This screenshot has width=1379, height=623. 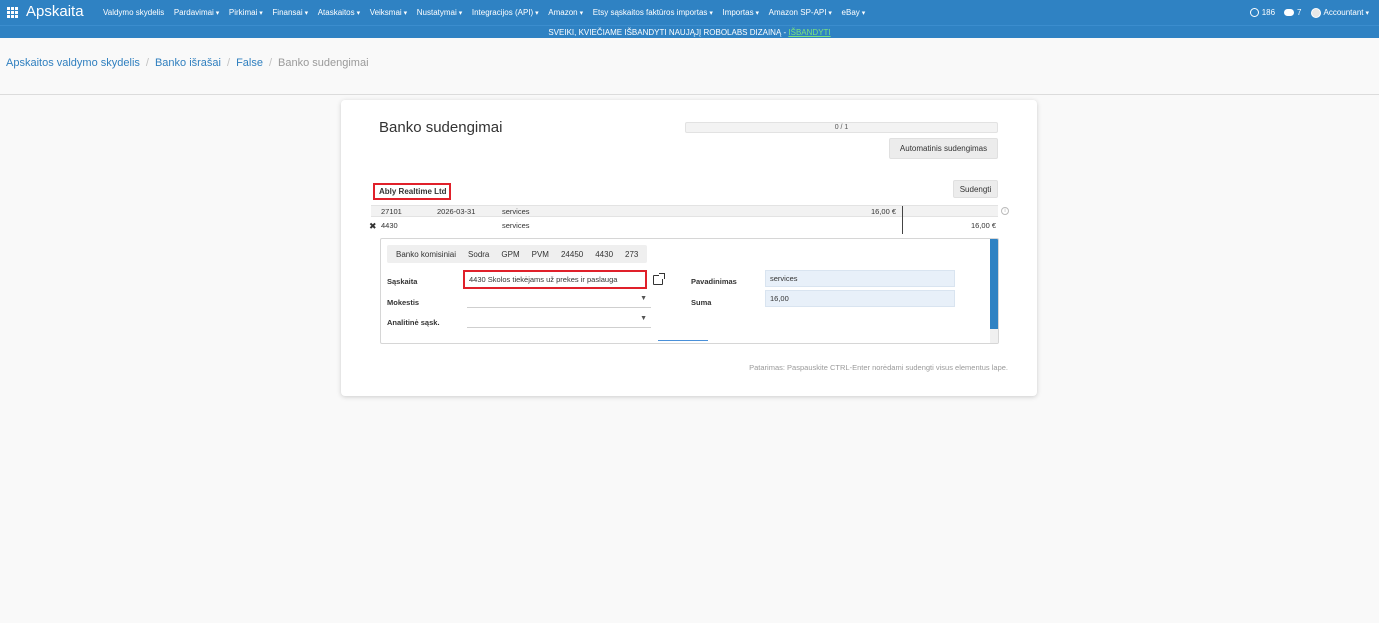 I want to click on nav-menu-item: Ataskaitos, so click(x=339, y=12).